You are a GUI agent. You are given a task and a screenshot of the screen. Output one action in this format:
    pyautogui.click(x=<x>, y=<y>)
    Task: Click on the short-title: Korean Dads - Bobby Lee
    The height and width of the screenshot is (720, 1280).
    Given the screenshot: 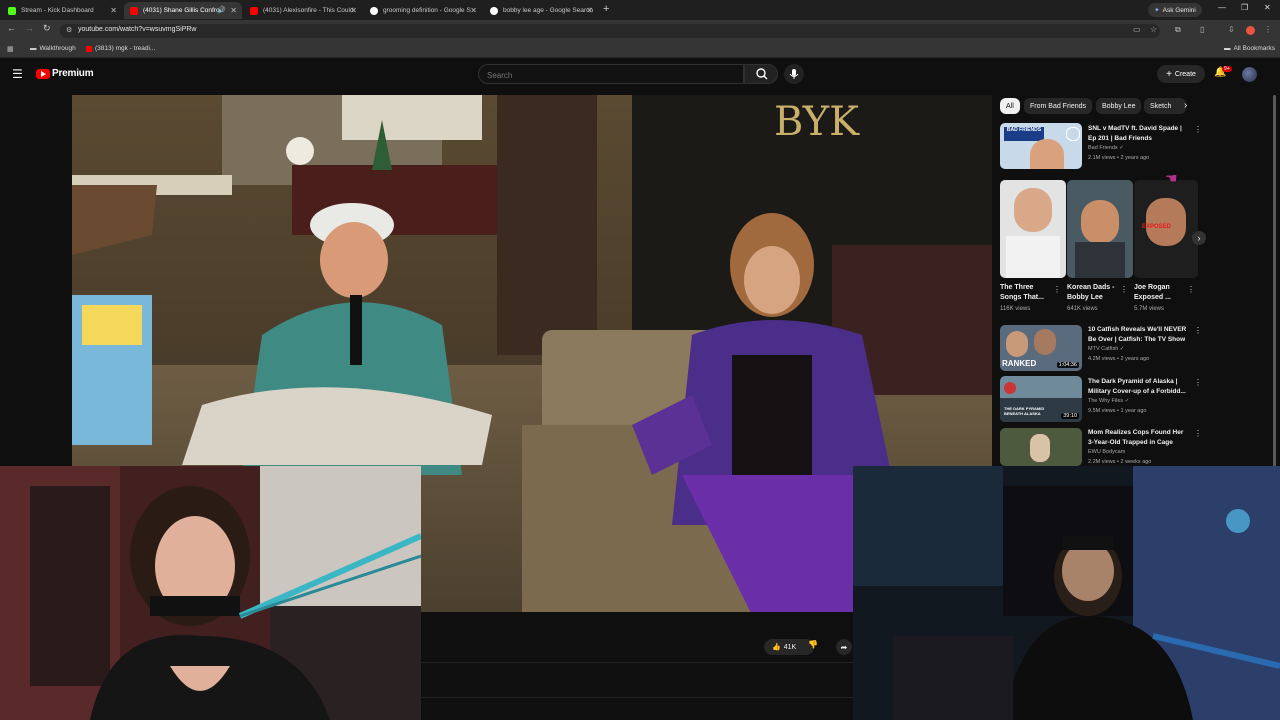 What is the action you would take?
    pyautogui.click(x=1093, y=293)
    